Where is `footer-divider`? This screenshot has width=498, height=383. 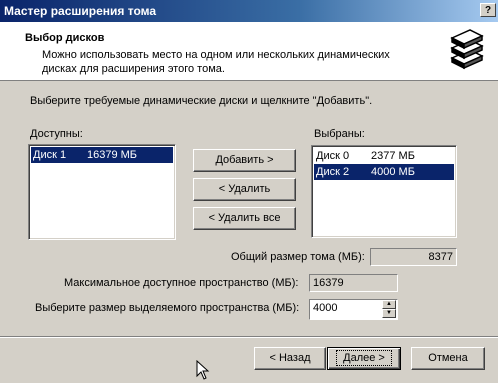 footer-divider is located at coordinates (249, 337).